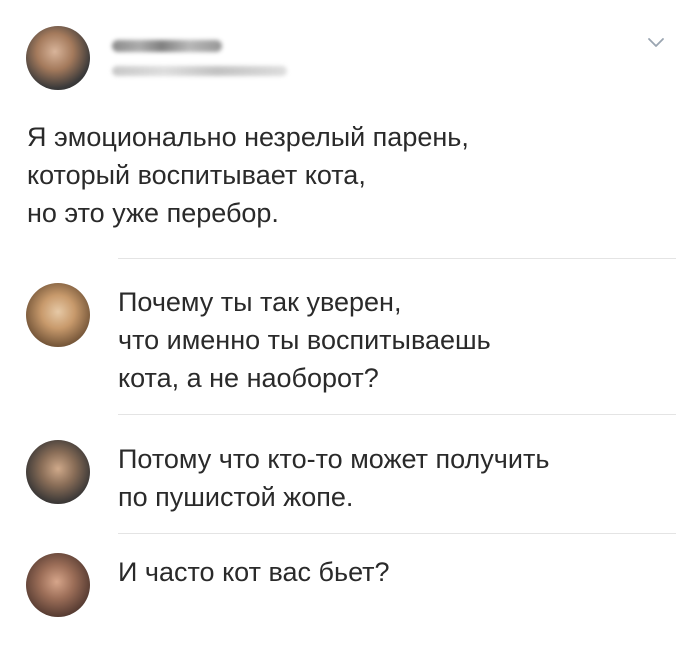  What do you see at coordinates (167, 46) in the screenshot?
I see `author-name-blurred` at bounding box center [167, 46].